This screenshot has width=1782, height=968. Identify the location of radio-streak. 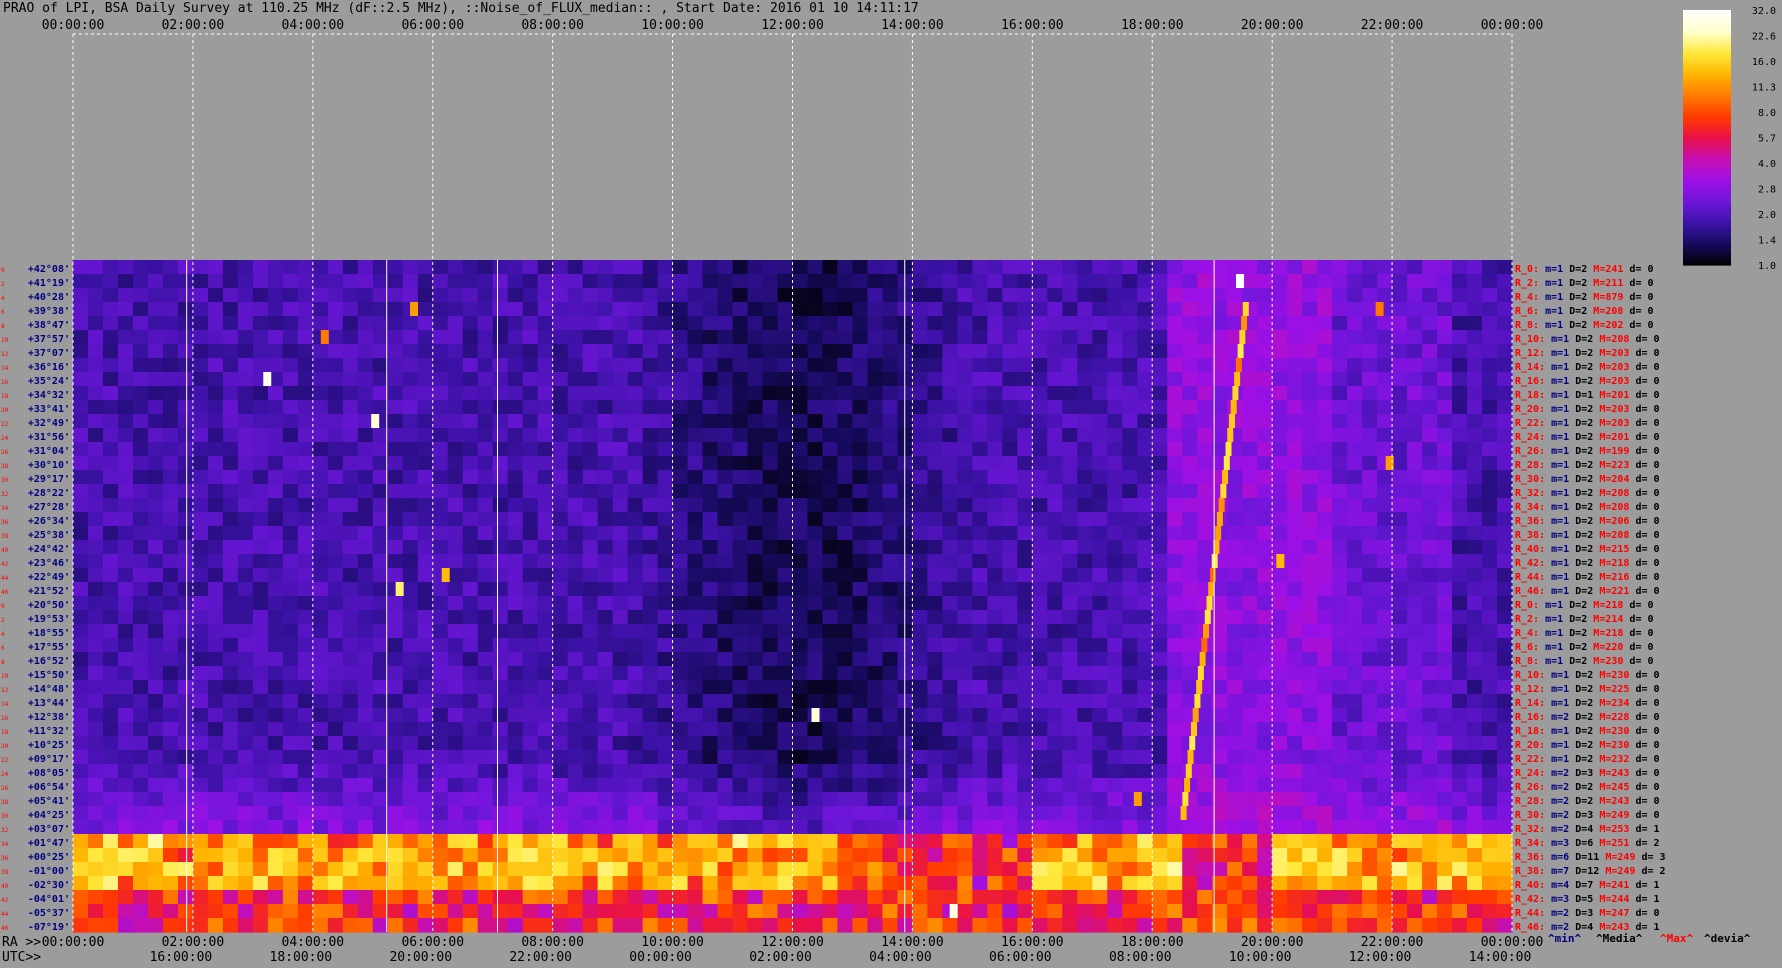
(1188, 771).